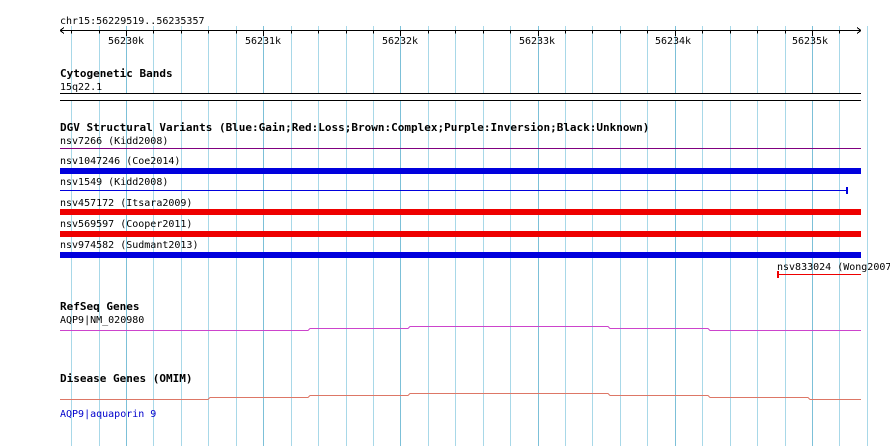 Image resolution: width=890 pixels, height=446 pixels. What do you see at coordinates (445, 398) in the screenshot?
I see `omim-gene-glyph` at bounding box center [445, 398].